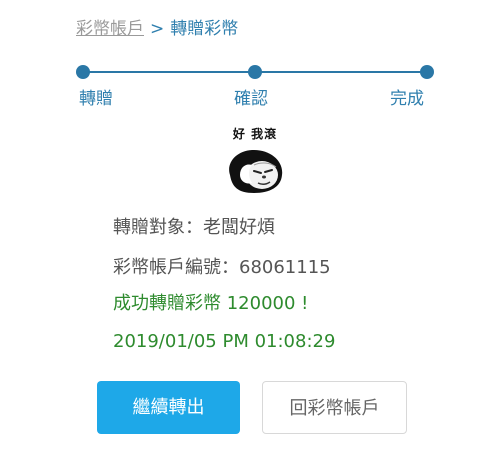 The image size is (483, 468). What do you see at coordinates (334, 407) in the screenshot?
I see `back-to-coin-account-button: 回彩幣帳戶` at bounding box center [334, 407].